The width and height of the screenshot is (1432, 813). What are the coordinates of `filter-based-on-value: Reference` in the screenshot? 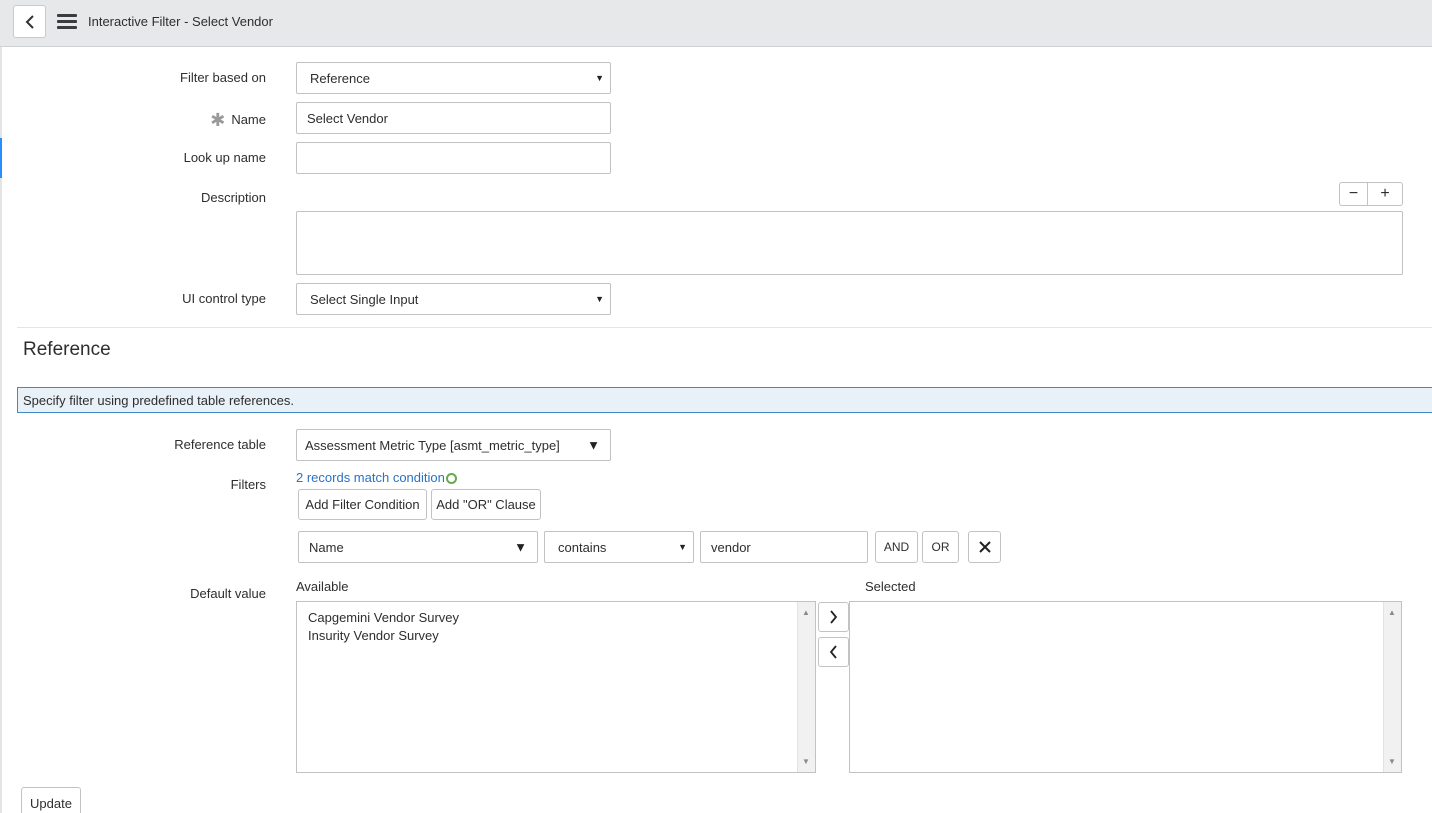 It's located at (340, 78).